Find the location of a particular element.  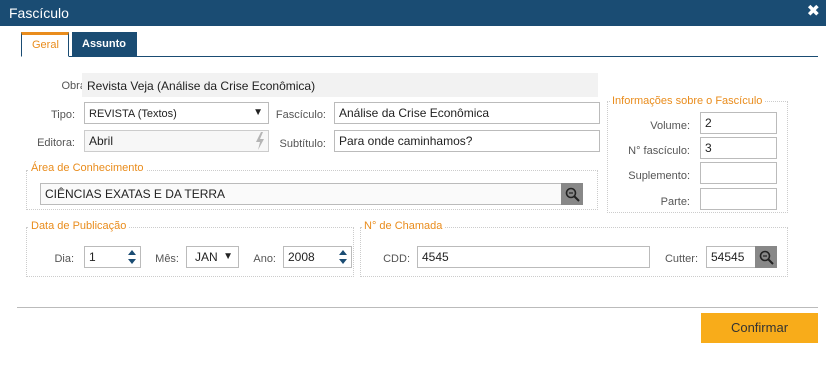

dia-label: Dia: is located at coordinates (64, 259).